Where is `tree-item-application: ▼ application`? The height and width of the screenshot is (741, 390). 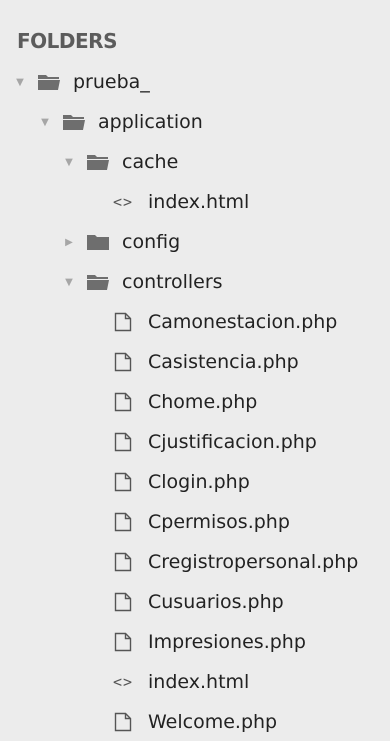 tree-item-application: ▼ application is located at coordinates (195, 122).